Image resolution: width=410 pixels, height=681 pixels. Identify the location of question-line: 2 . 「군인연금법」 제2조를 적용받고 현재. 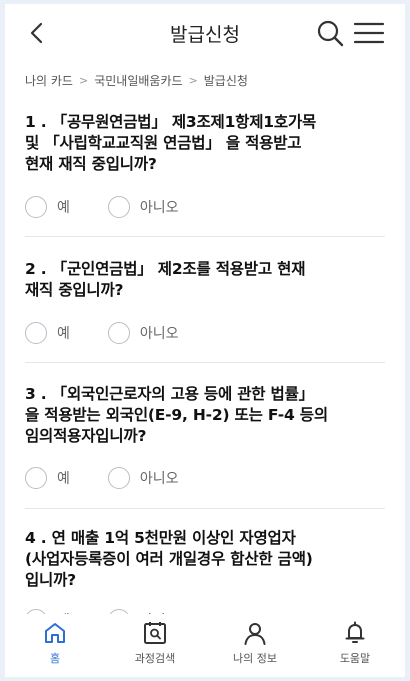
(165, 269).